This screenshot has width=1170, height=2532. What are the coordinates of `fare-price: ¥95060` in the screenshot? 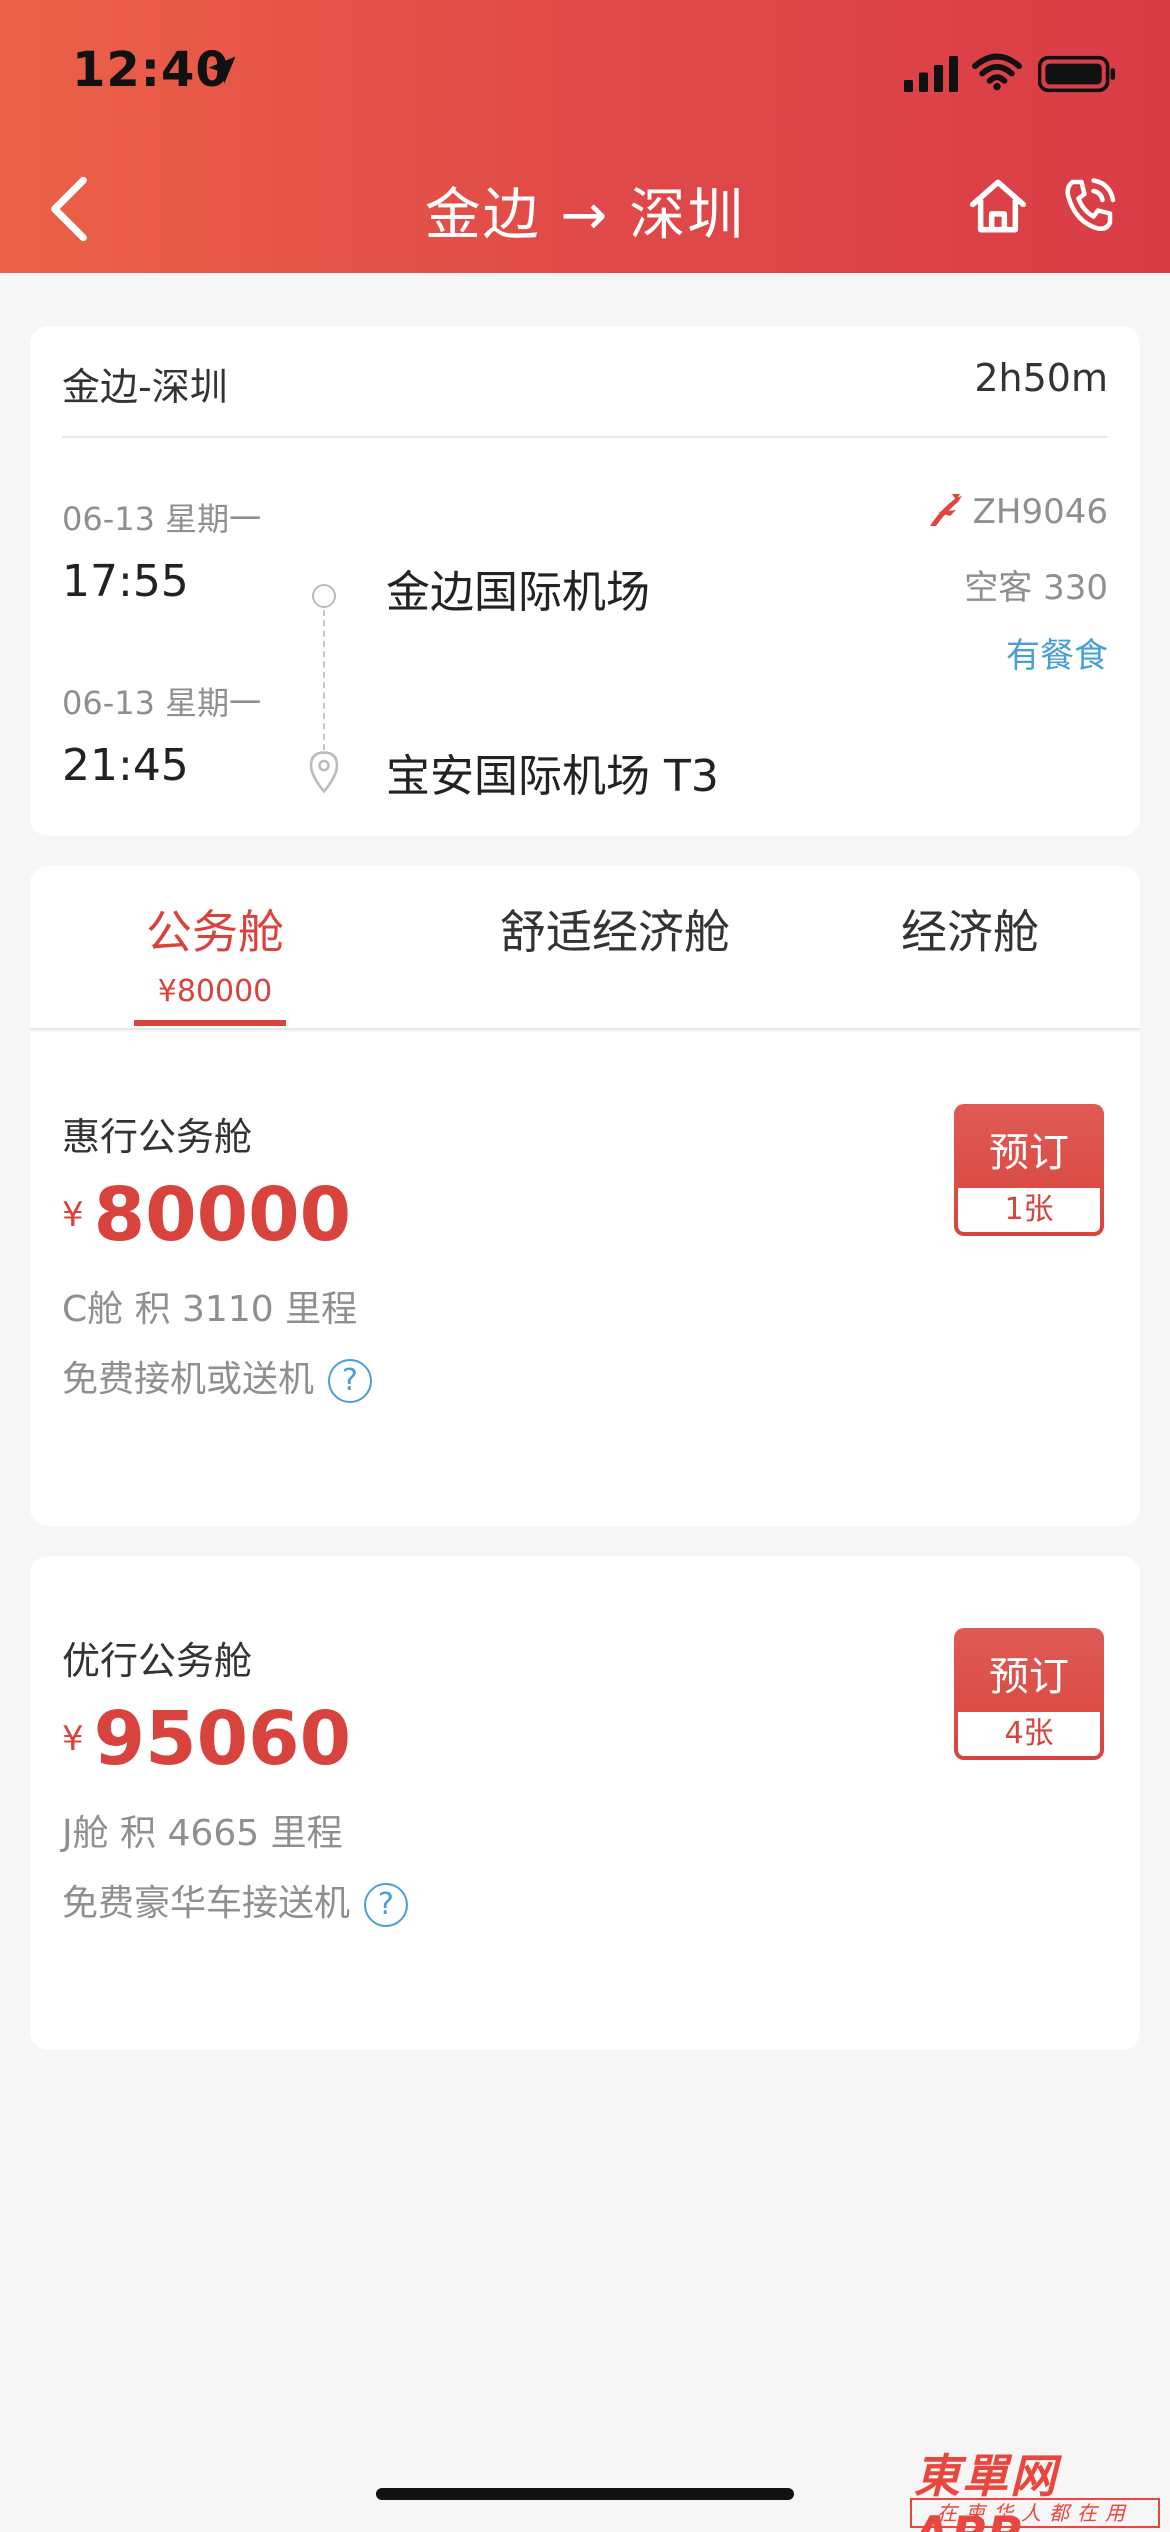 It's located at (206, 1739).